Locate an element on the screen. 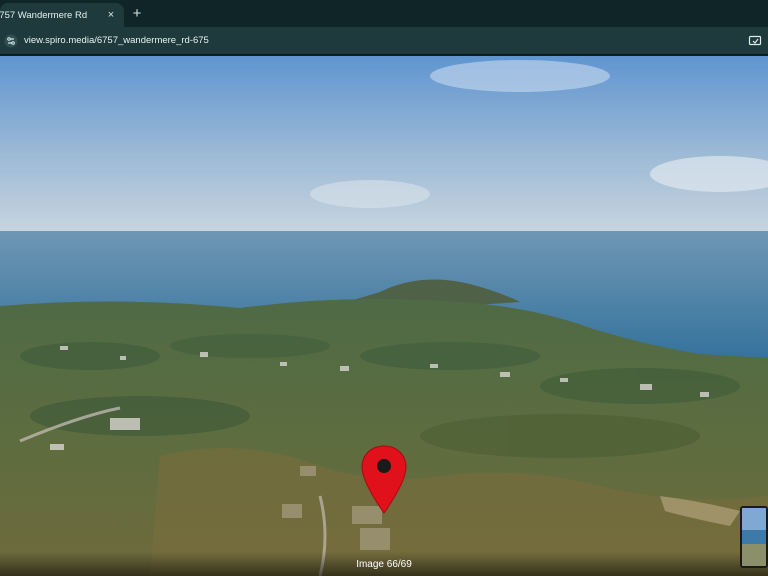 This screenshot has width=768, height=576. url-field: view.spiro.media/6757_wandermere_rd-675 is located at coordinates (116, 40).